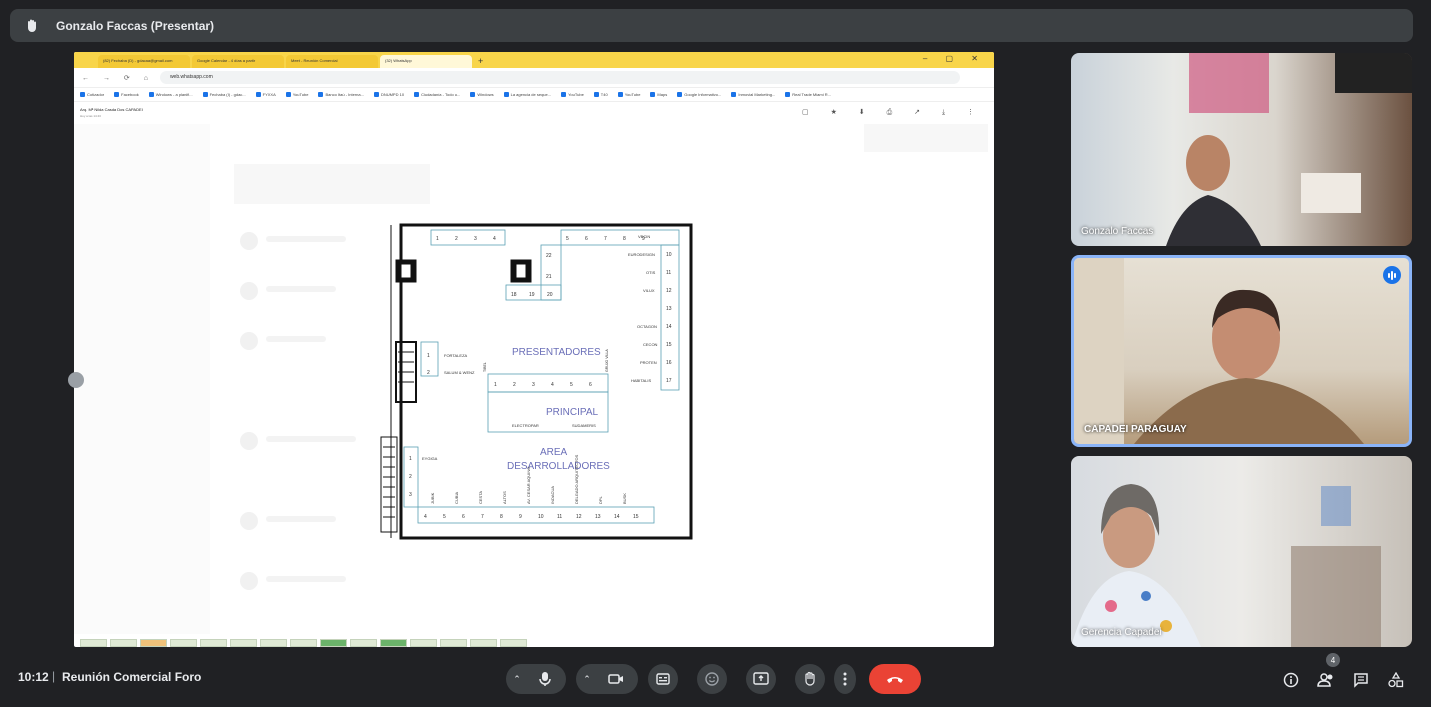 Image resolution: width=1431 pixels, height=707 pixels. I want to click on emoji-icon, so click(712, 679).